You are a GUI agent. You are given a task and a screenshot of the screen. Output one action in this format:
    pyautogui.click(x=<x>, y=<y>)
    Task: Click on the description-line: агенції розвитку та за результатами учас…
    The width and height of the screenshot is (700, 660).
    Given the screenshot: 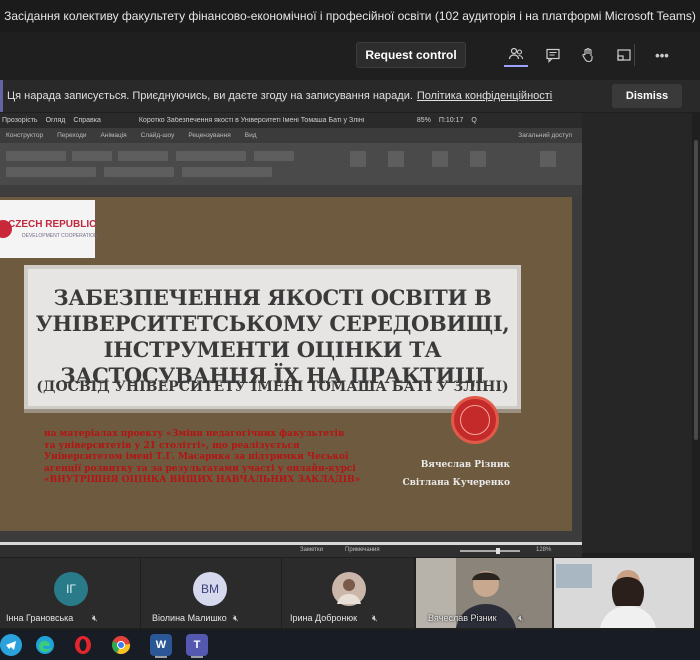 What is the action you would take?
    pyautogui.click(x=200, y=468)
    